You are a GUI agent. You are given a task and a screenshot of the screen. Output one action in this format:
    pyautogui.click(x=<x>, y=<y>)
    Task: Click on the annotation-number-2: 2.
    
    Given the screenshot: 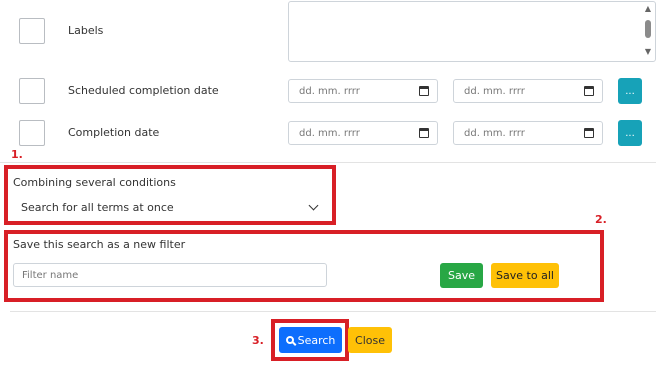 What is the action you would take?
    pyautogui.click(x=601, y=219)
    